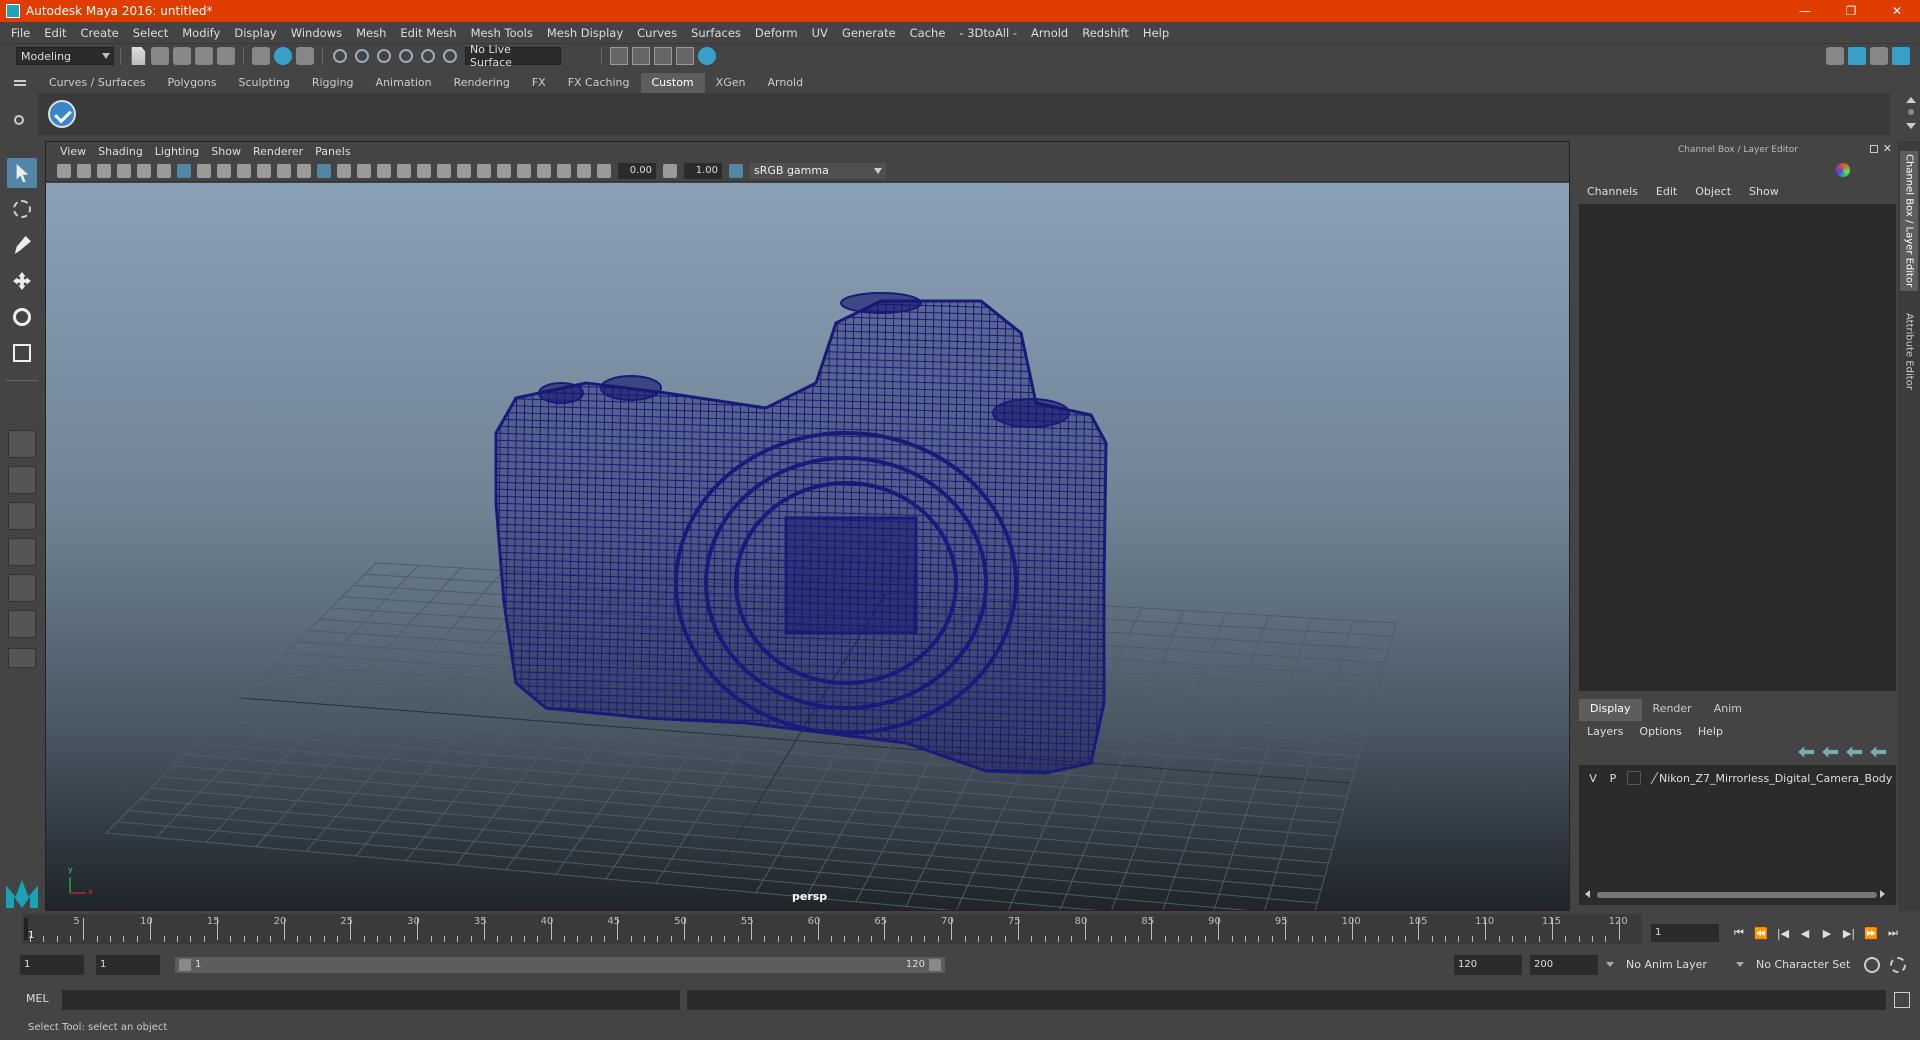 The image size is (1920, 1040). What do you see at coordinates (284, 170) in the screenshot?
I see `safe-action-icon` at bounding box center [284, 170].